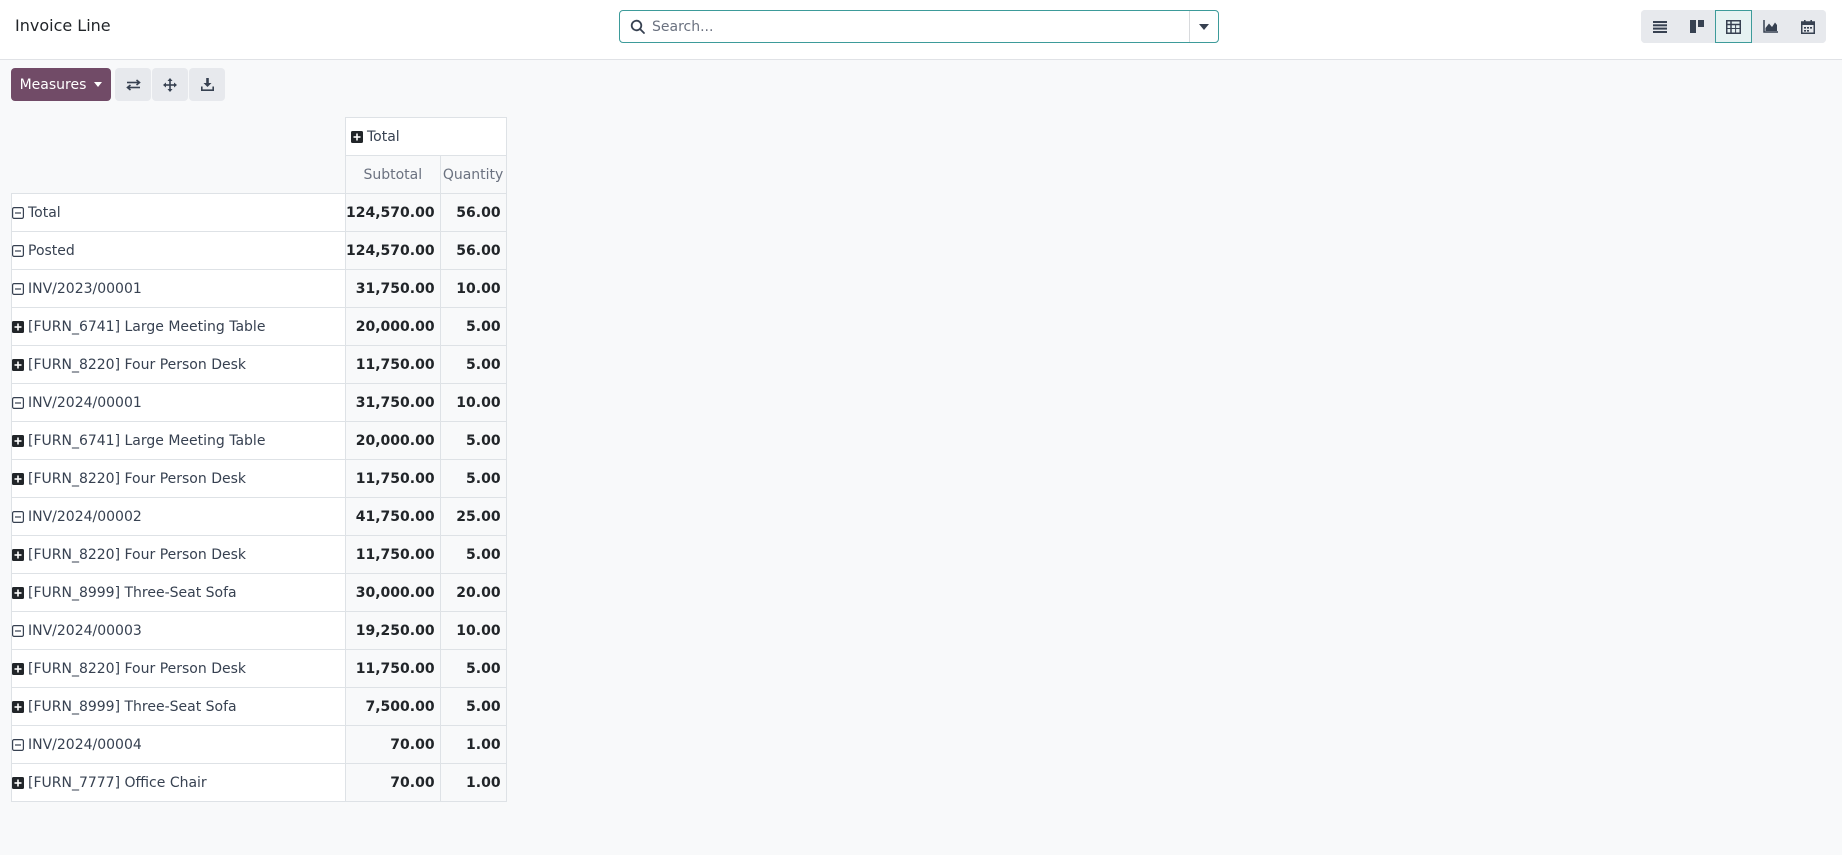 The height and width of the screenshot is (855, 1842). I want to click on pivot-row-header: Posted, so click(178, 250).